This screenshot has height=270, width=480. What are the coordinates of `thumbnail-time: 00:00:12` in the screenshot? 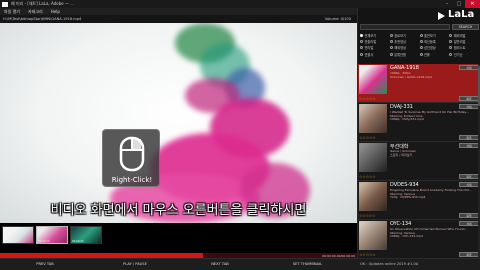 It's located at (44, 241).